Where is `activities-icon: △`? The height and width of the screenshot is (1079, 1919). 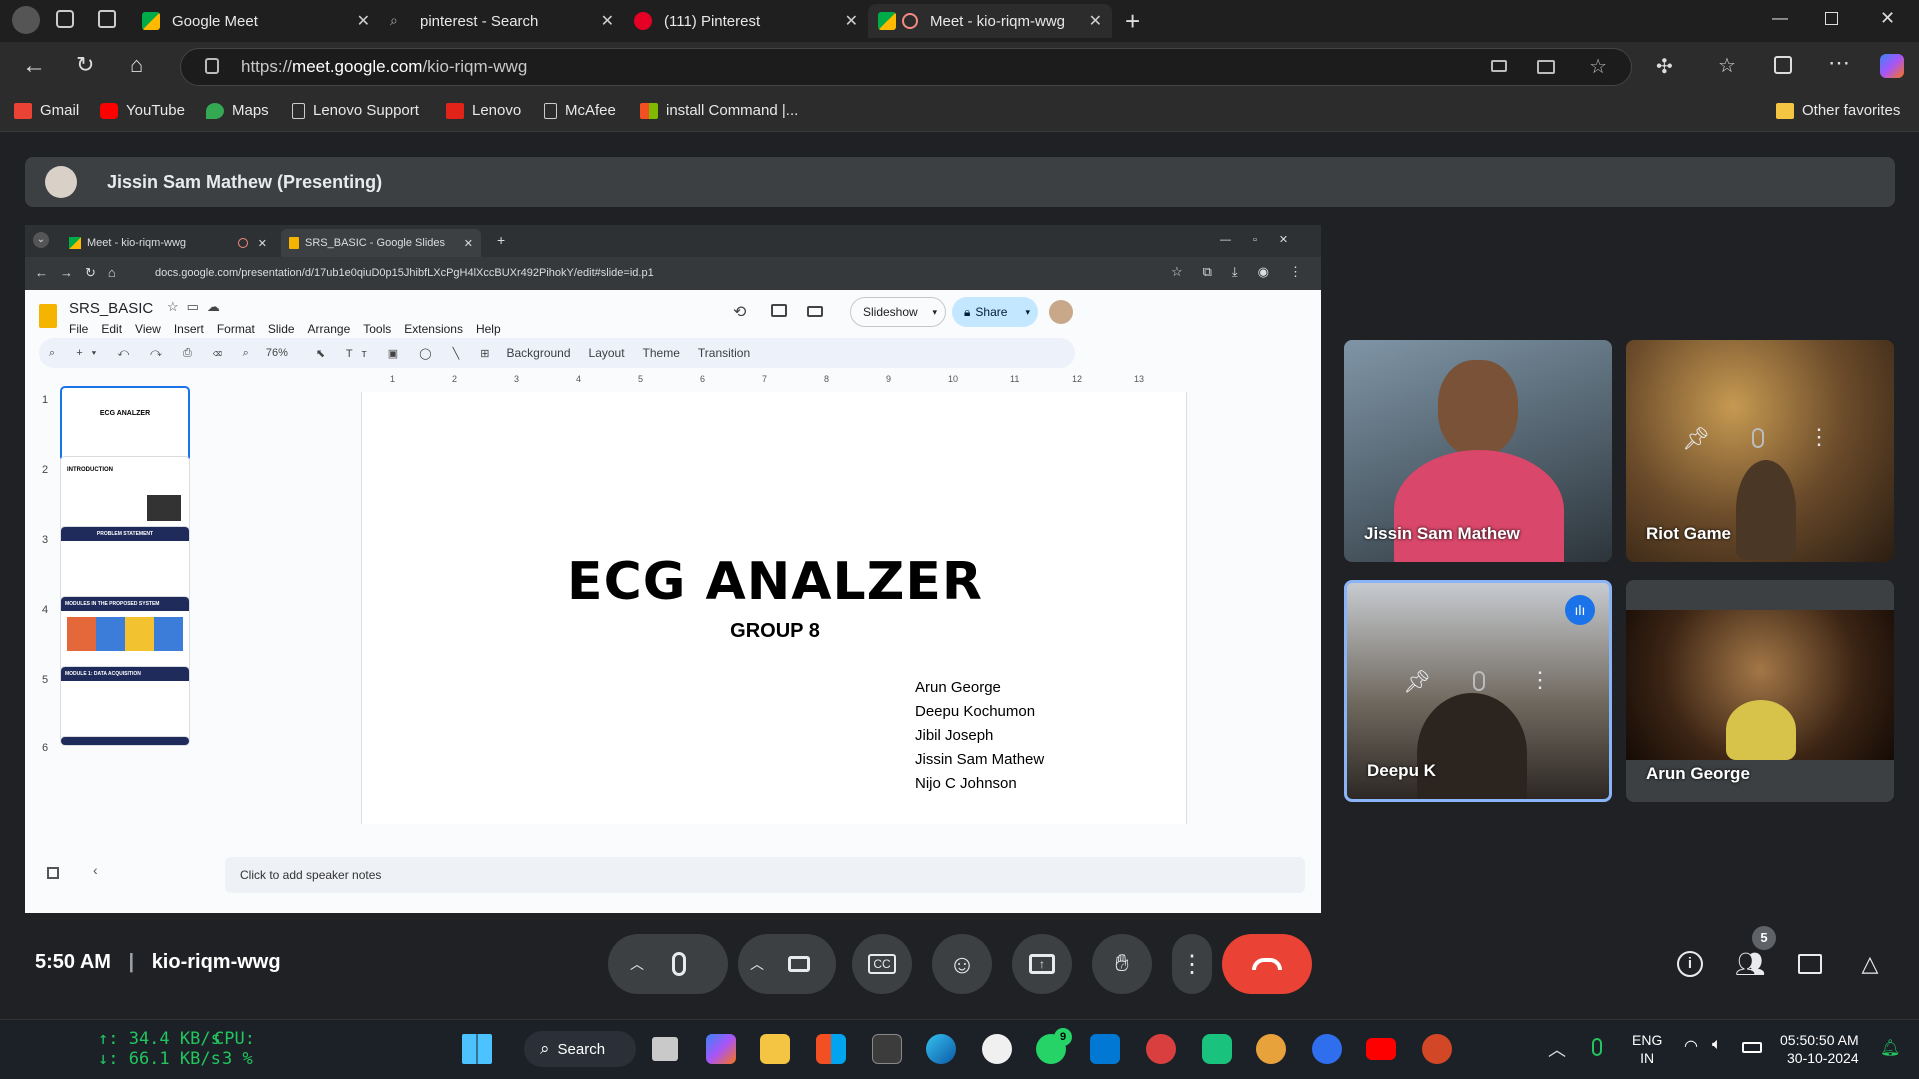
activities-icon: △ is located at coordinates (1870, 964).